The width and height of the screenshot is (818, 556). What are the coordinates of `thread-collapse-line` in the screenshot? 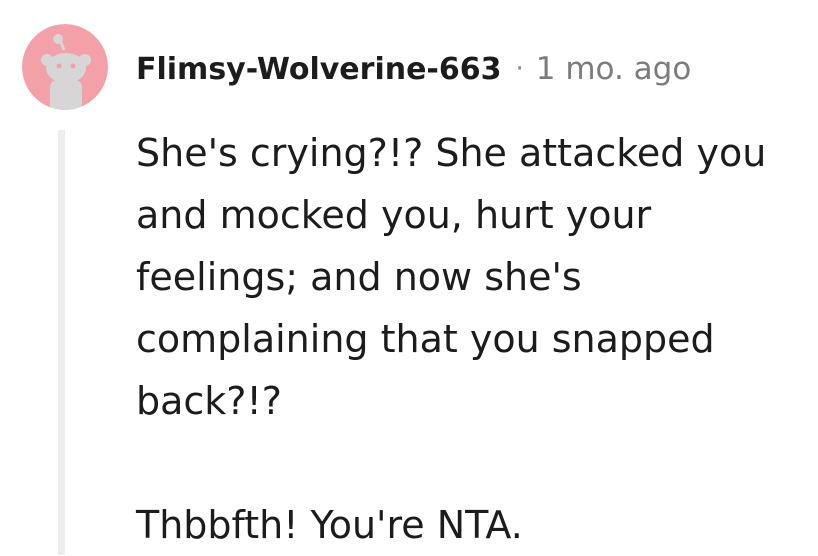 It's located at (61, 342).